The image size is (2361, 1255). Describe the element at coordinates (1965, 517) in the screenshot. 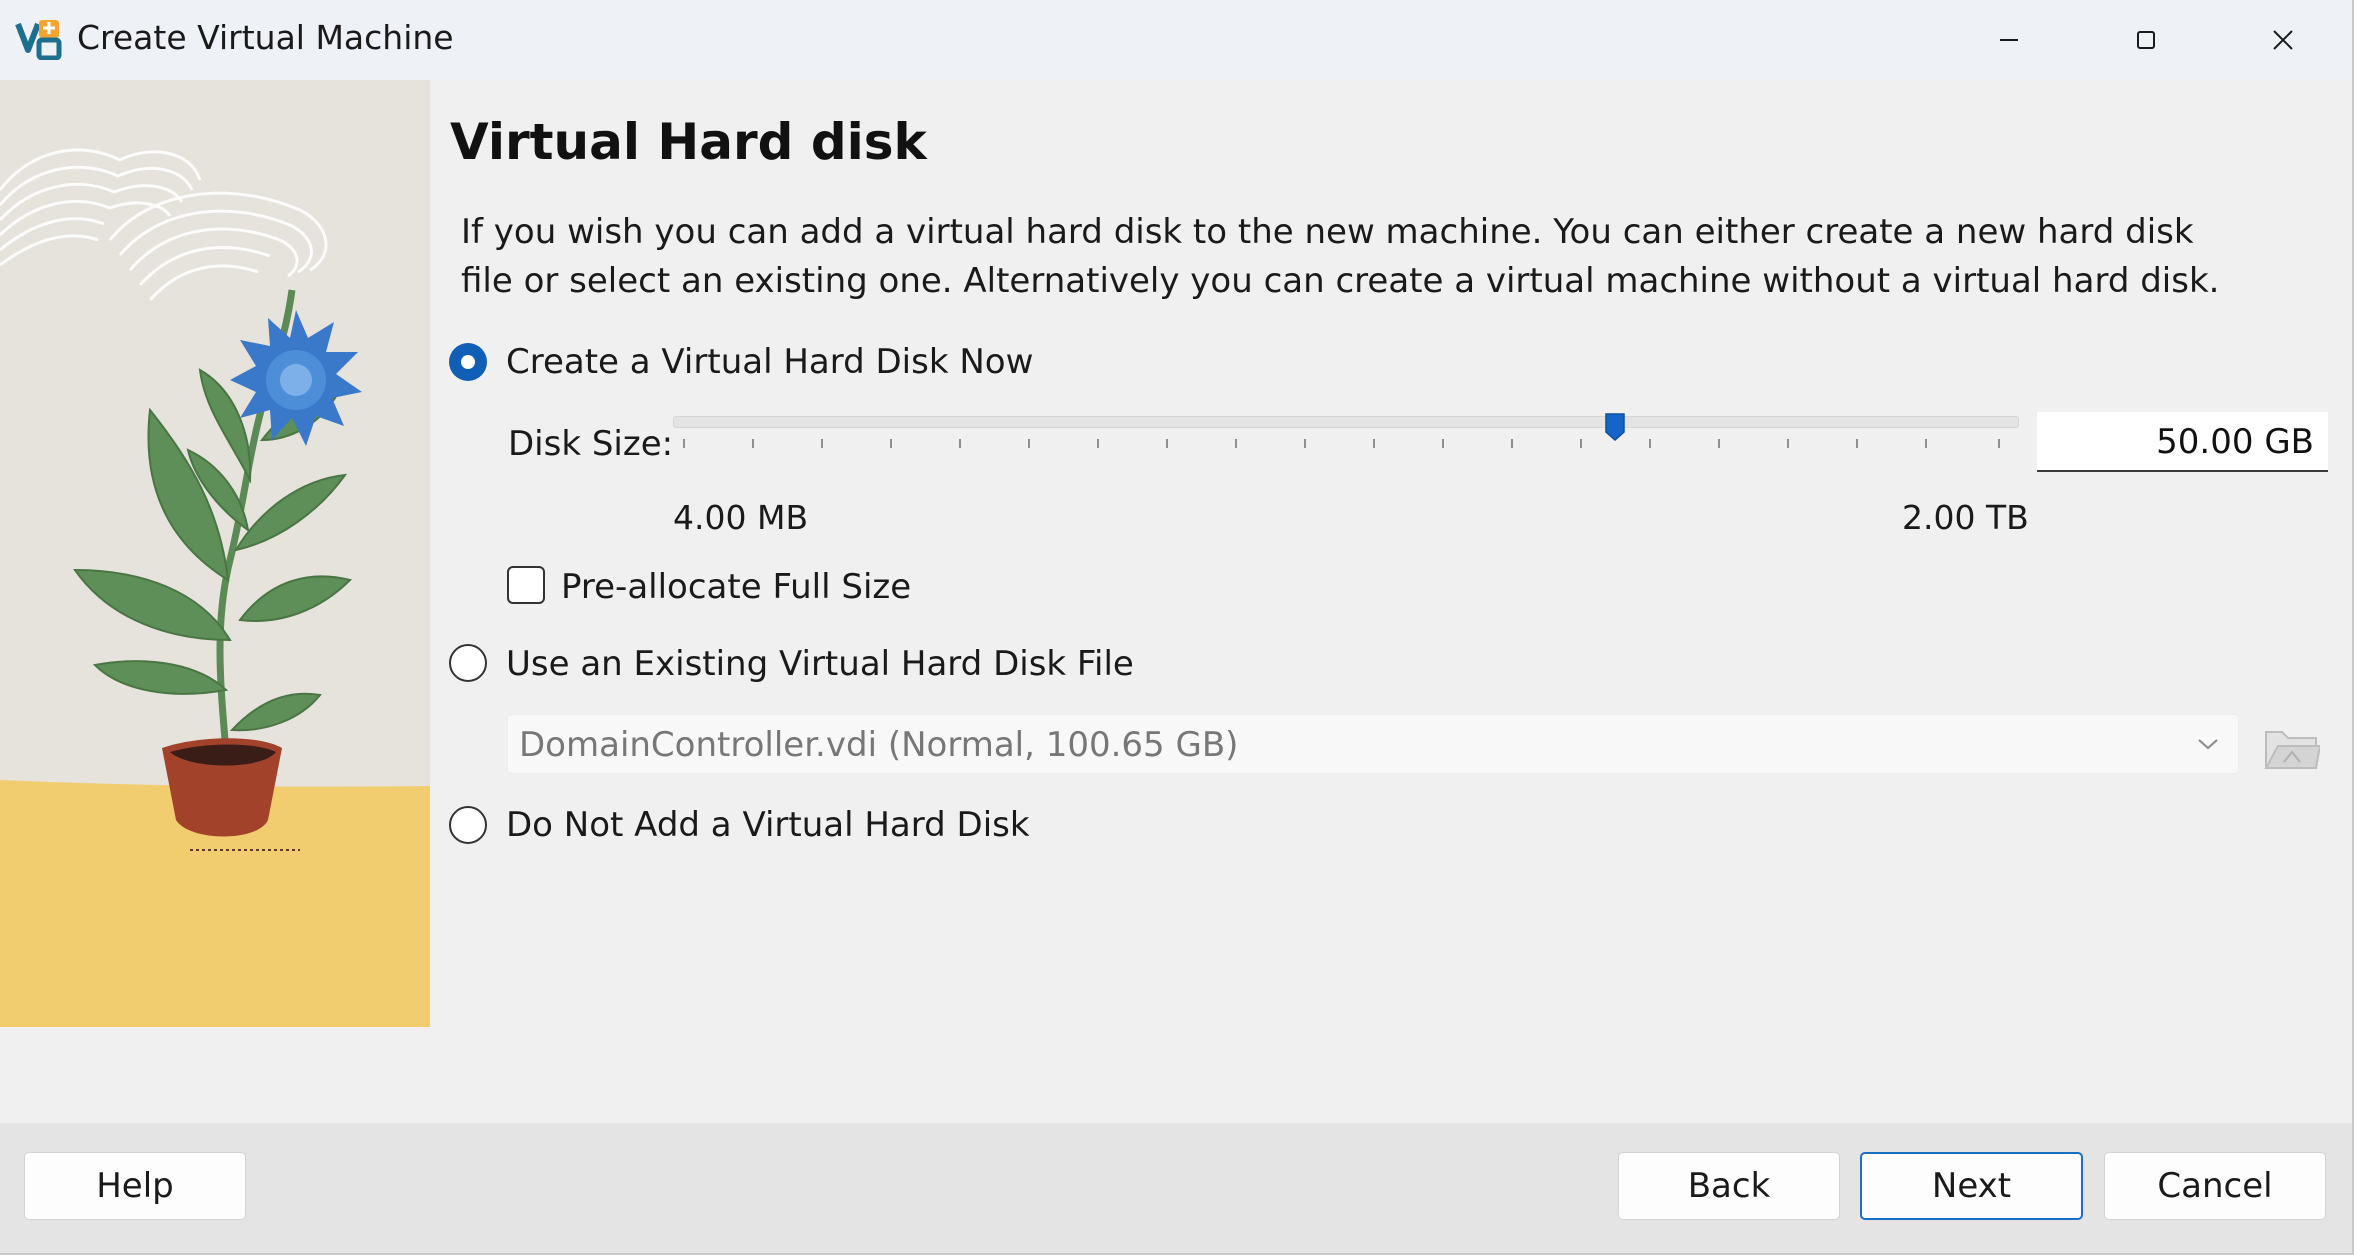

I see `disk-size-max-label: 2.00 TB` at that location.